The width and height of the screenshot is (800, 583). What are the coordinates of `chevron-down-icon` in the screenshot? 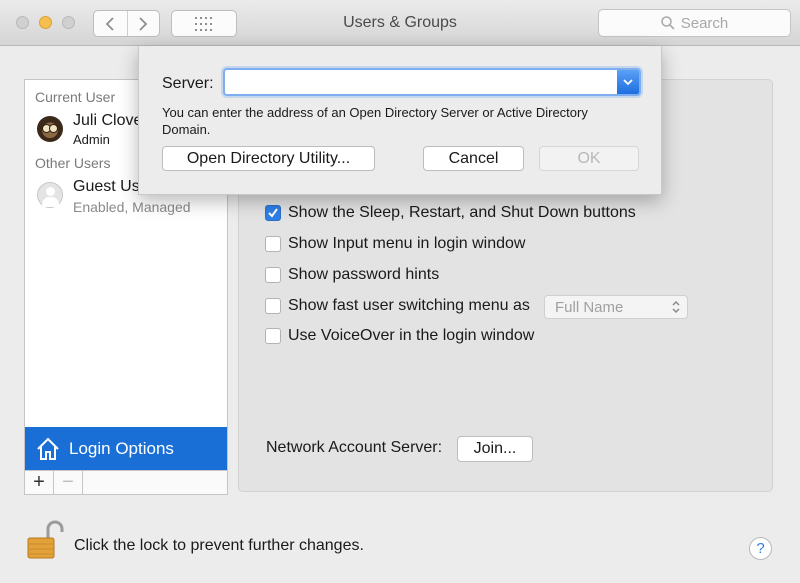 It's located at (628, 82).